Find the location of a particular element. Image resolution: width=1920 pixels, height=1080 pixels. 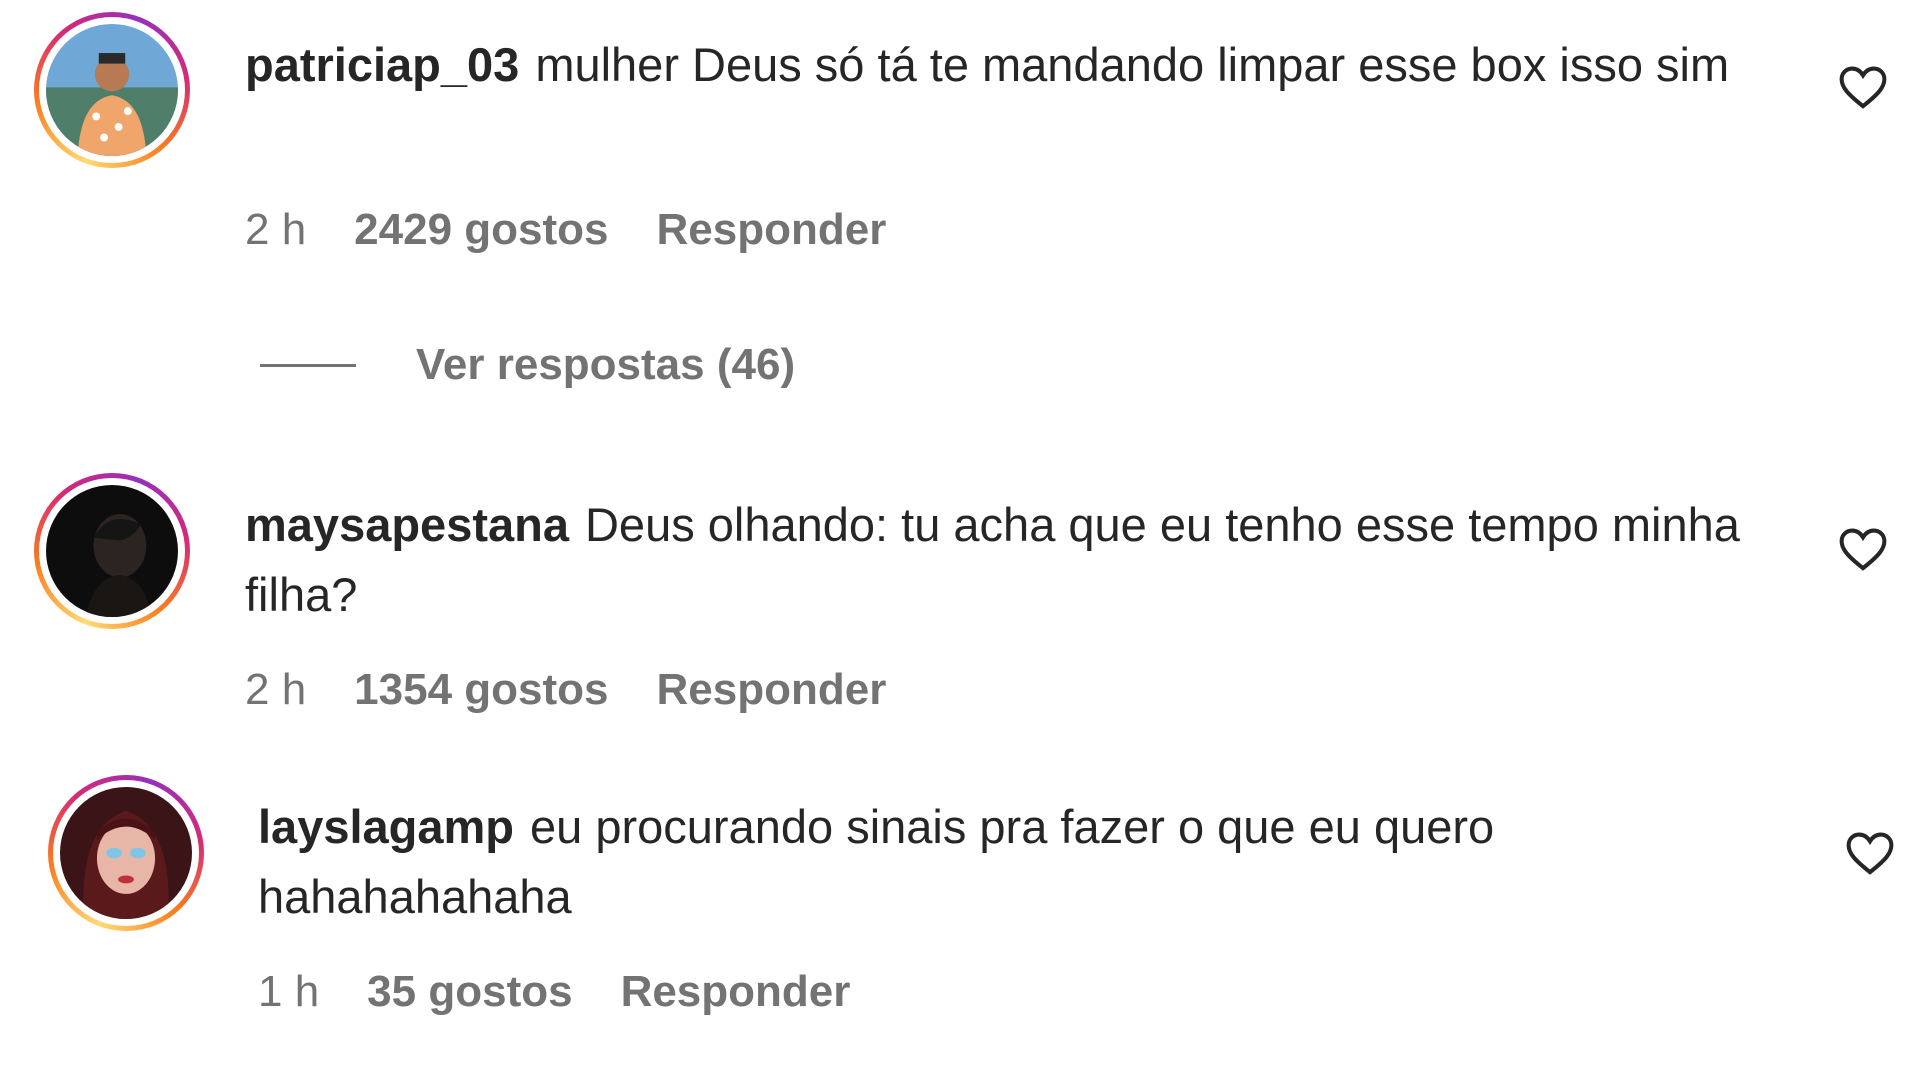

comment-meta: 1 h 35 gostos Responder is located at coordinates (554, 992).